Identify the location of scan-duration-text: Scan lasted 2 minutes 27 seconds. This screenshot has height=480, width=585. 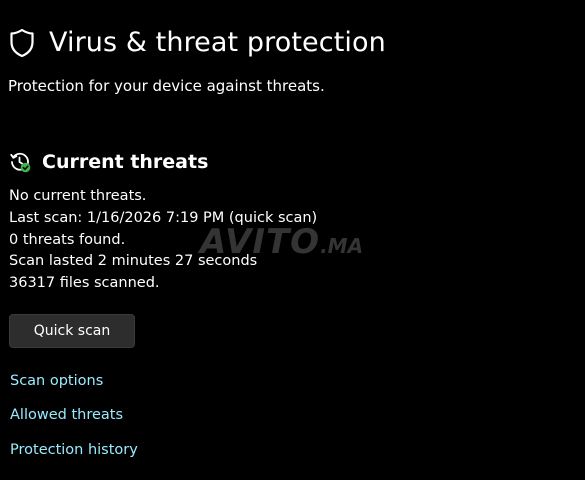
(133, 261).